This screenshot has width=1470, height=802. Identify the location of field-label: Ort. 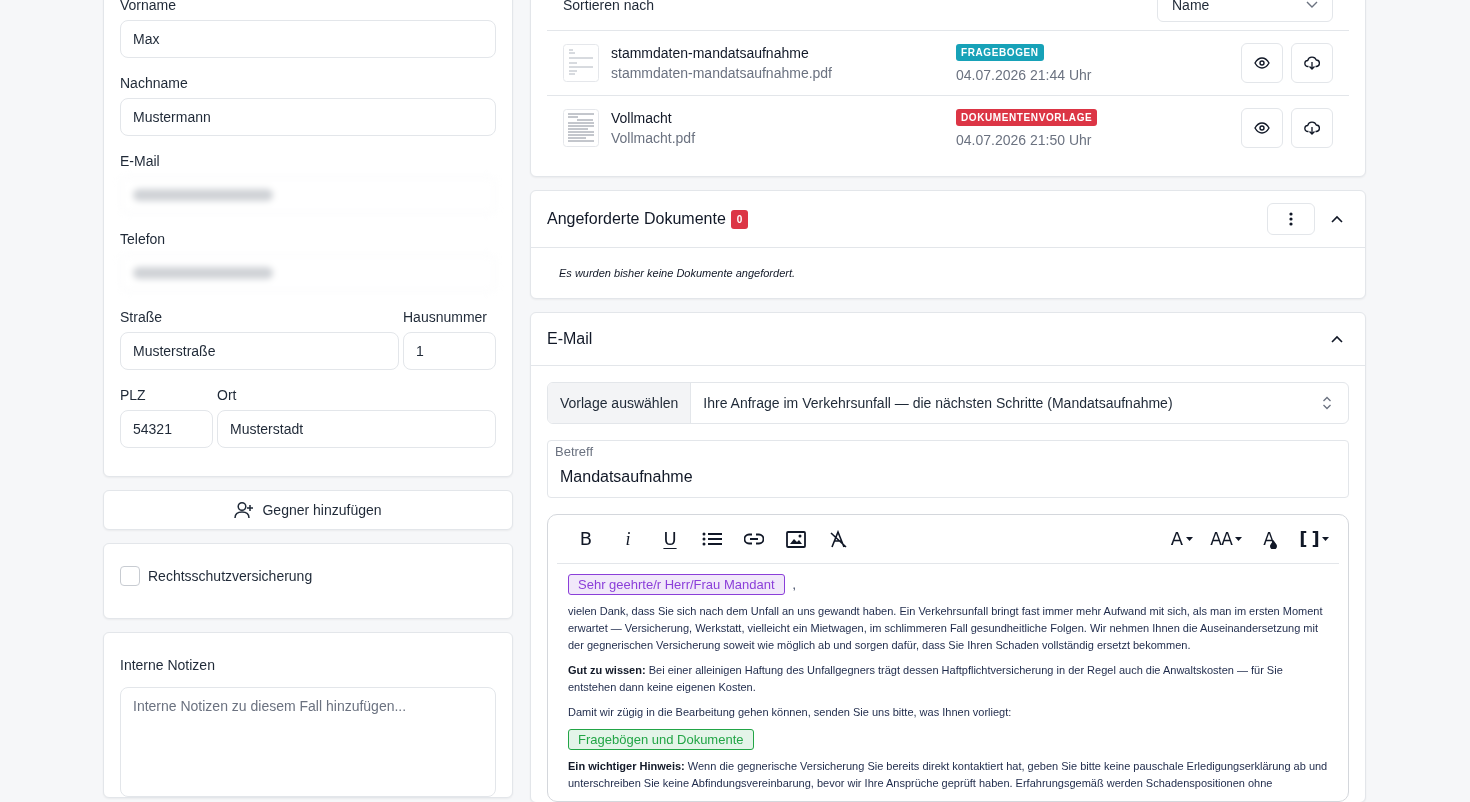
(227, 395).